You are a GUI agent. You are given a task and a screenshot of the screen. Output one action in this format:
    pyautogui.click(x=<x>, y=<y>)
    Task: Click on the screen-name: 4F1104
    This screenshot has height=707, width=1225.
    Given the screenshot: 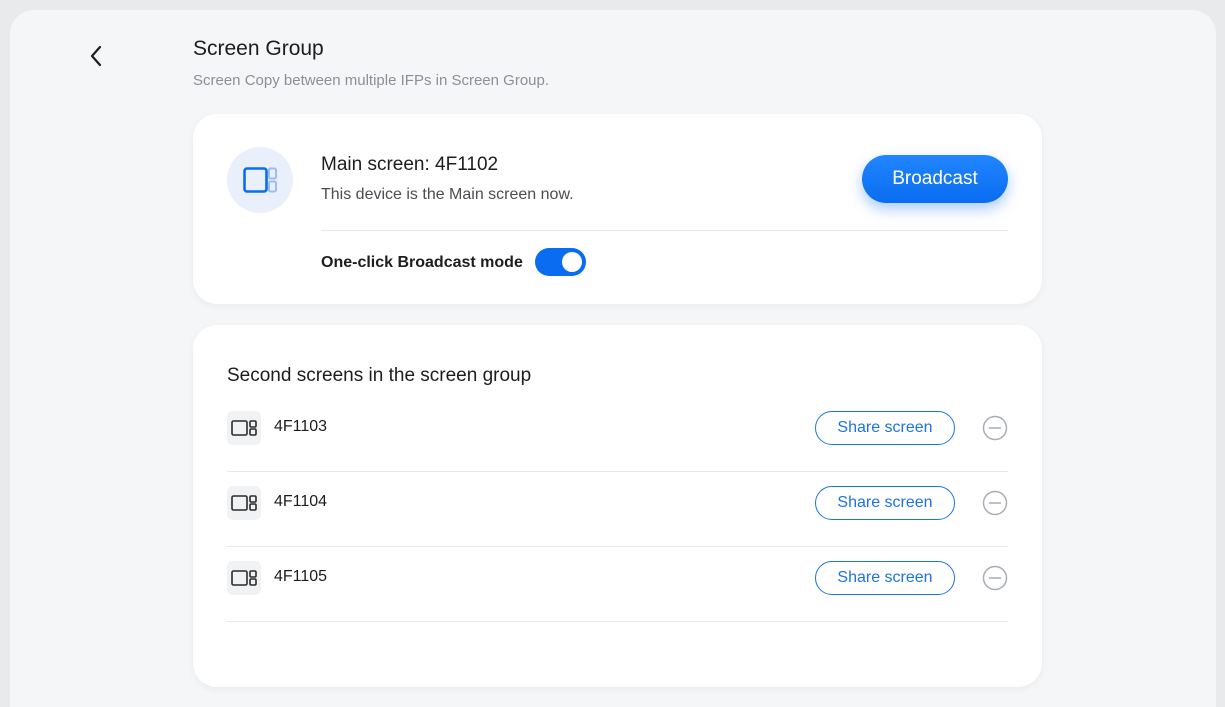 What is the action you would take?
    pyautogui.click(x=301, y=501)
    